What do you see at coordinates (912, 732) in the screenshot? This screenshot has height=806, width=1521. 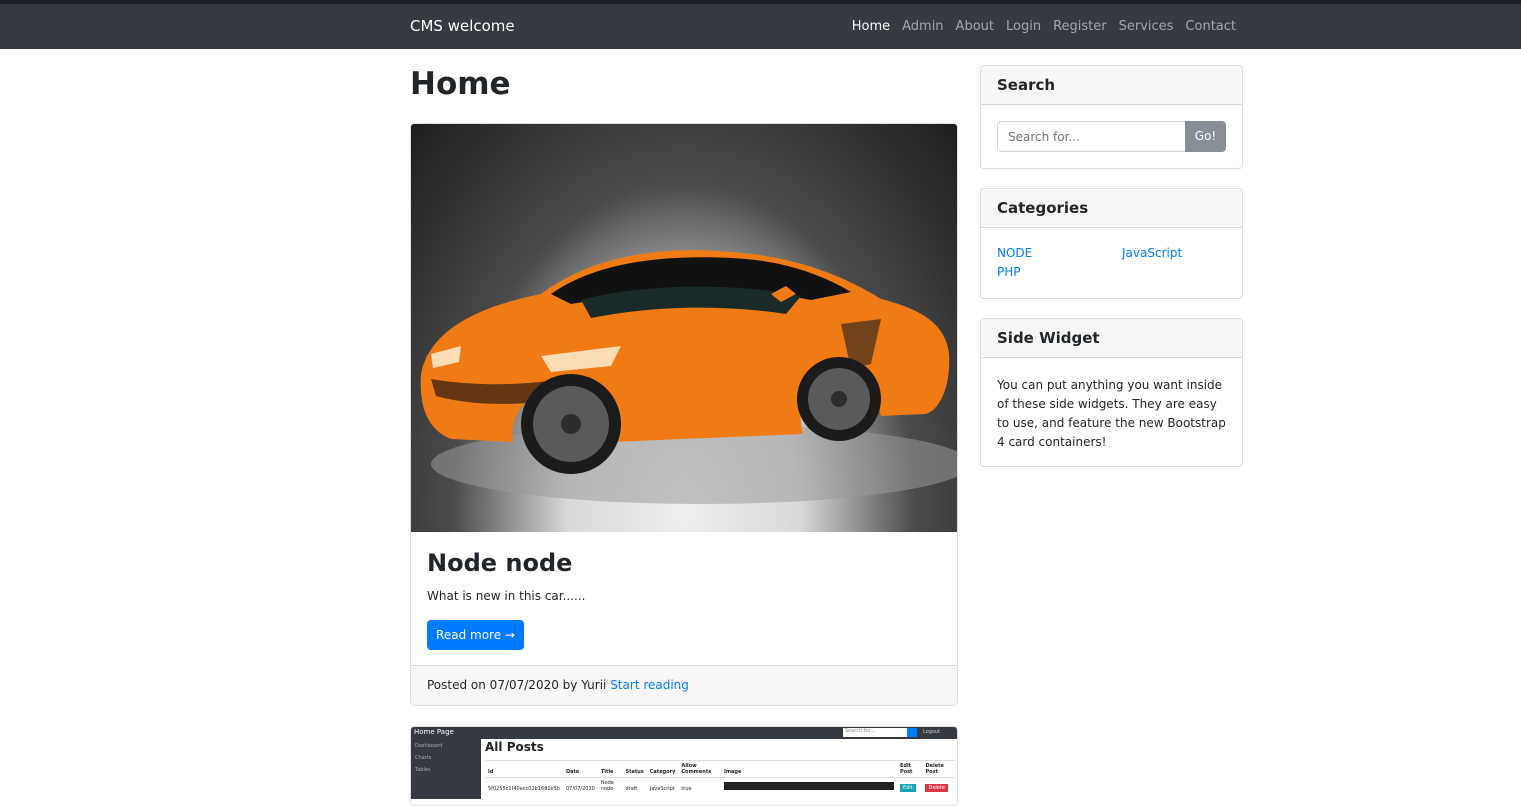 I see `preview-search-icon` at bounding box center [912, 732].